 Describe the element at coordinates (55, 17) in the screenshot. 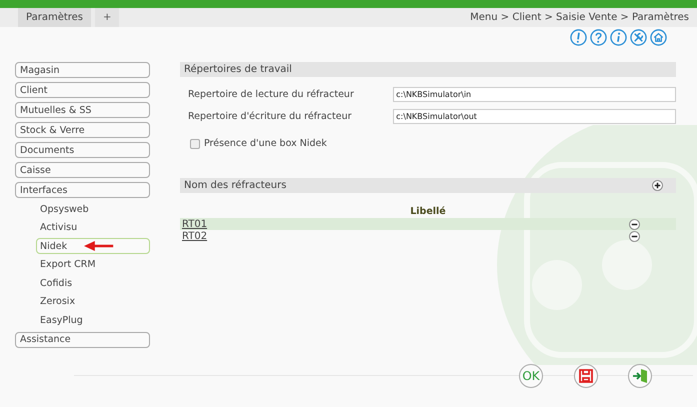

I see `tab: Paramètres` at that location.